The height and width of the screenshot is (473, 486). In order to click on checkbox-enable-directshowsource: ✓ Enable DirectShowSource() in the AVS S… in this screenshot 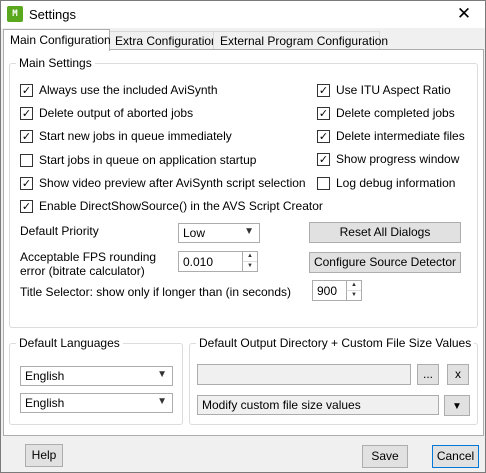, I will do `click(171, 206)`.